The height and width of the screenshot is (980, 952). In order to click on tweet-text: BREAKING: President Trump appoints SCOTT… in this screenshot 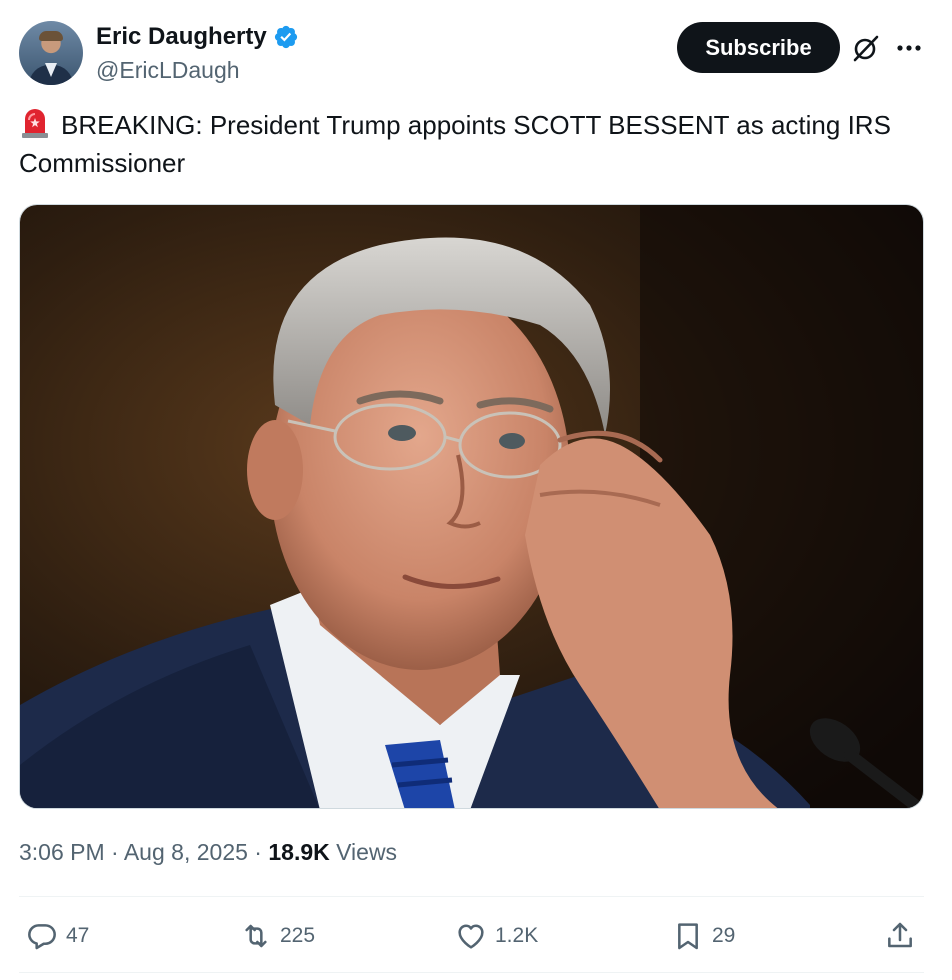, I will do `click(476, 144)`.